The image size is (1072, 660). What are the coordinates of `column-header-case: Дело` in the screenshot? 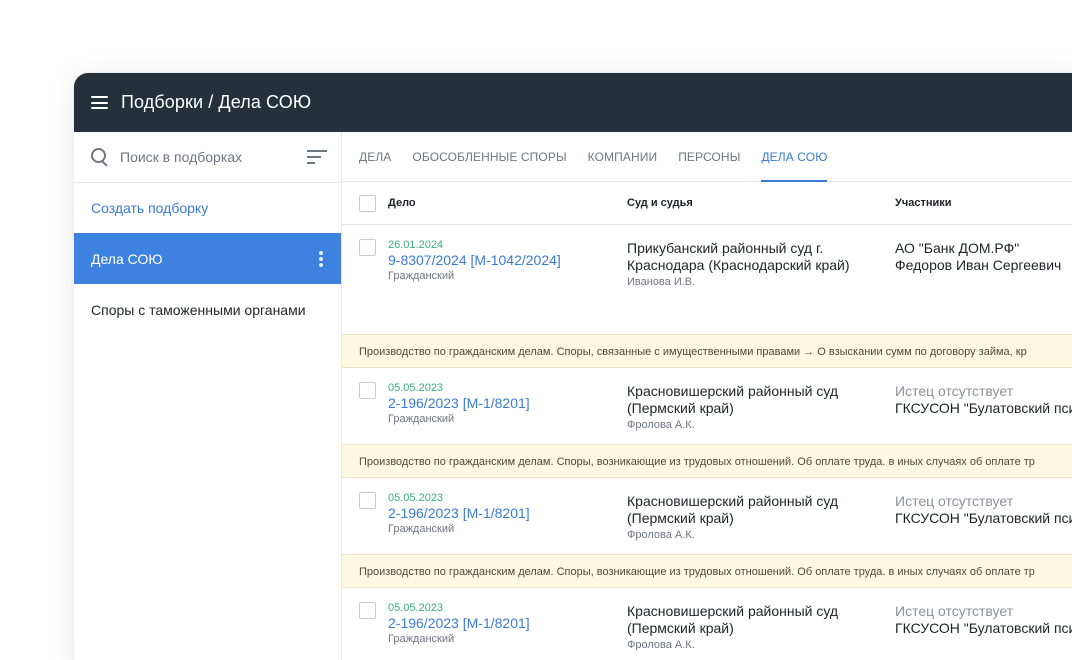 It's located at (507, 203).